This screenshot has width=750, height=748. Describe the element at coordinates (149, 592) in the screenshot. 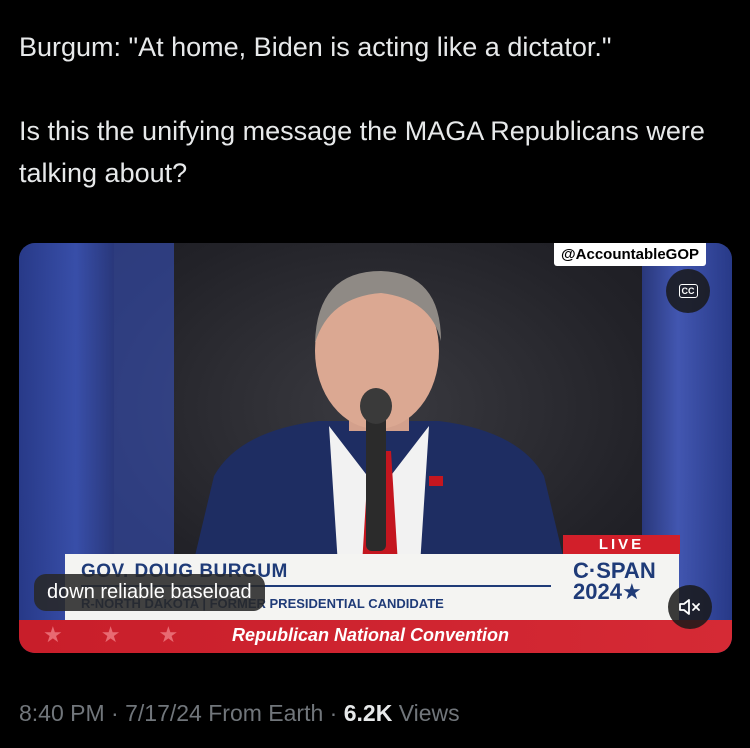

I see `live-caption: down reliable baseload` at that location.